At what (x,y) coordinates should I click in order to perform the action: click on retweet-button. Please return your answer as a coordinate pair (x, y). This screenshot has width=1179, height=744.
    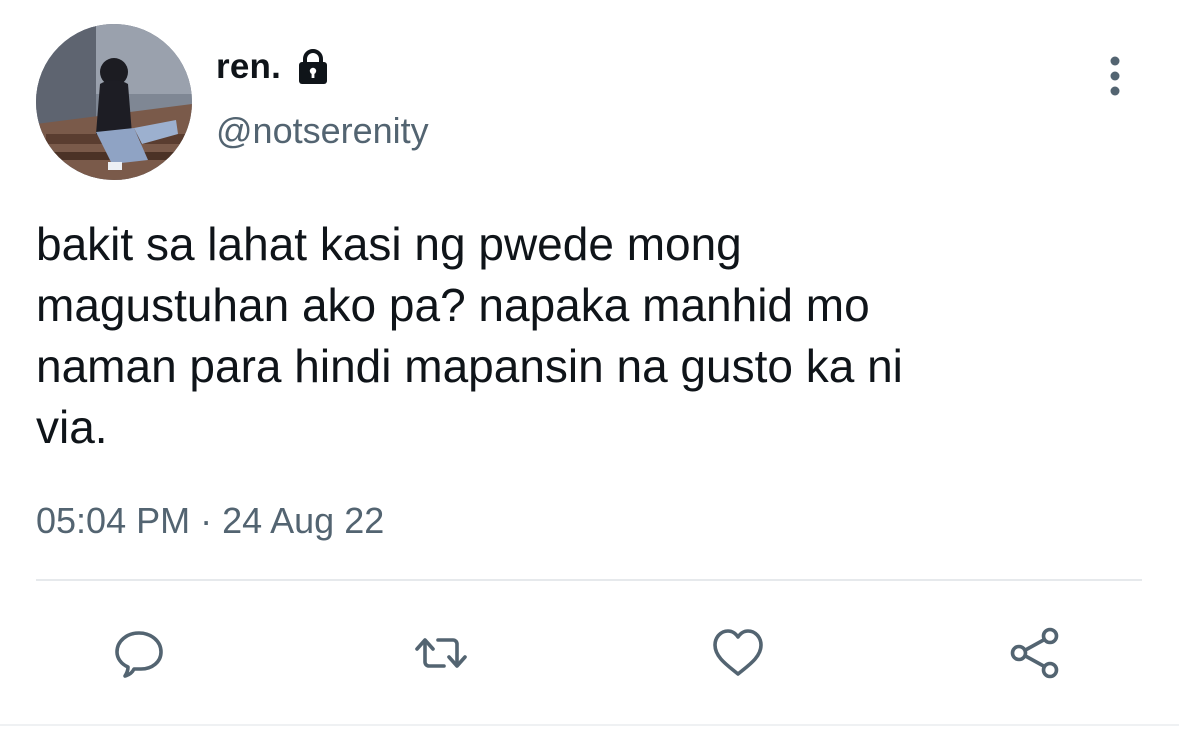
    Looking at the image, I should click on (441, 653).